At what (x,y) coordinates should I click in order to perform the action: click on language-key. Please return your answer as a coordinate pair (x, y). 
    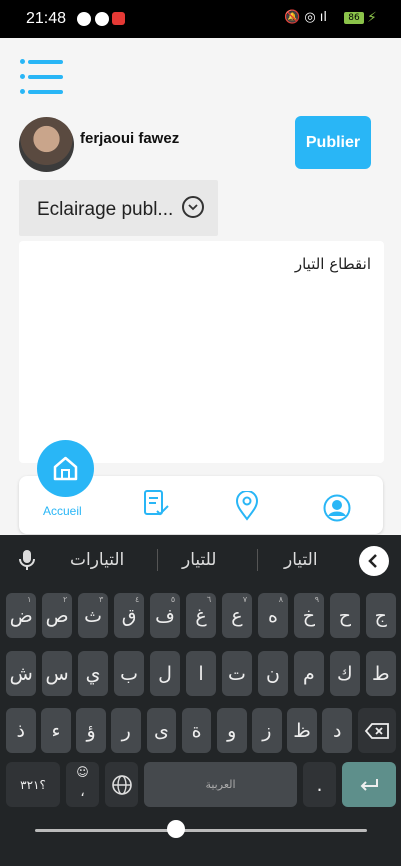
    Looking at the image, I should click on (121, 784).